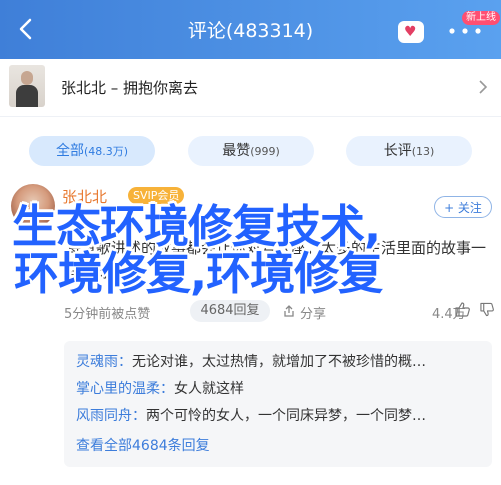 Image resolution: width=501 pixels, height=485 pixels. What do you see at coordinates (27, 78) in the screenshot?
I see `cover-person-head` at bounding box center [27, 78].